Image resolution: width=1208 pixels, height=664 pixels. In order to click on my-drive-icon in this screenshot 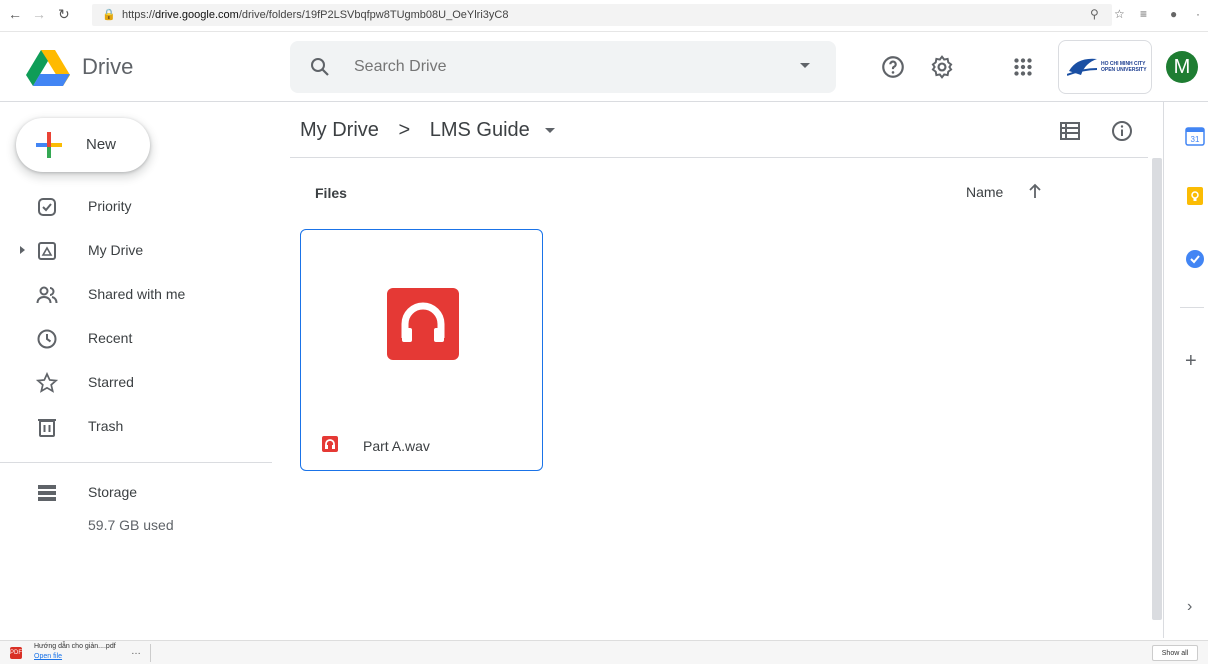, I will do `click(47, 251)`.